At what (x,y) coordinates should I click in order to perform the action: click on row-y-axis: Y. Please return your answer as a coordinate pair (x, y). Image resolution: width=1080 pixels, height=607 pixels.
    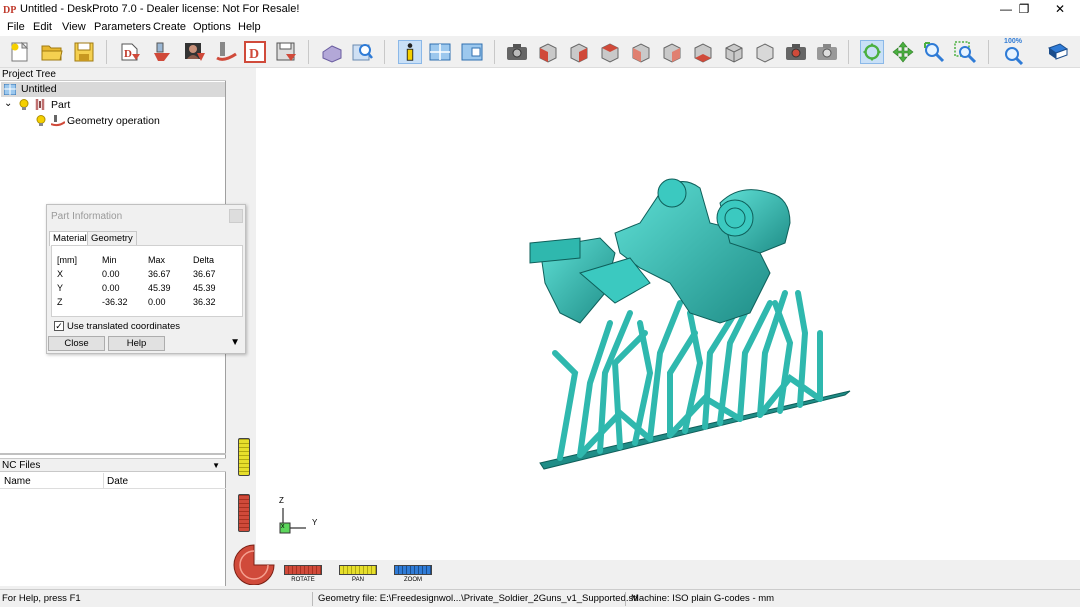
    Looking at the image, I should click on (60, 288).